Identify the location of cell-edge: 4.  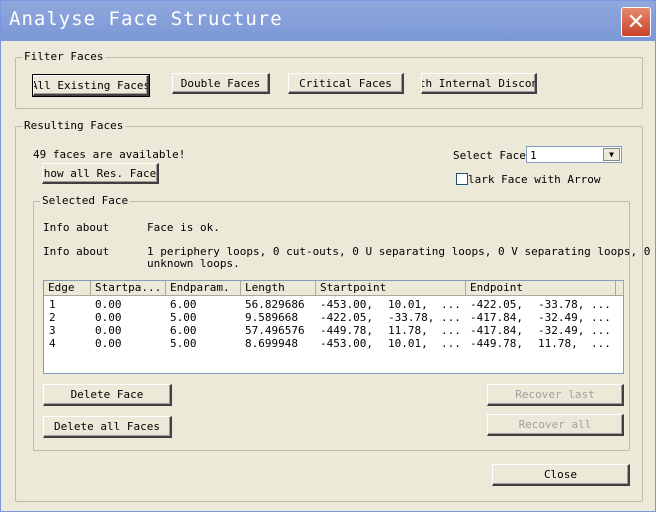
(52, 343).